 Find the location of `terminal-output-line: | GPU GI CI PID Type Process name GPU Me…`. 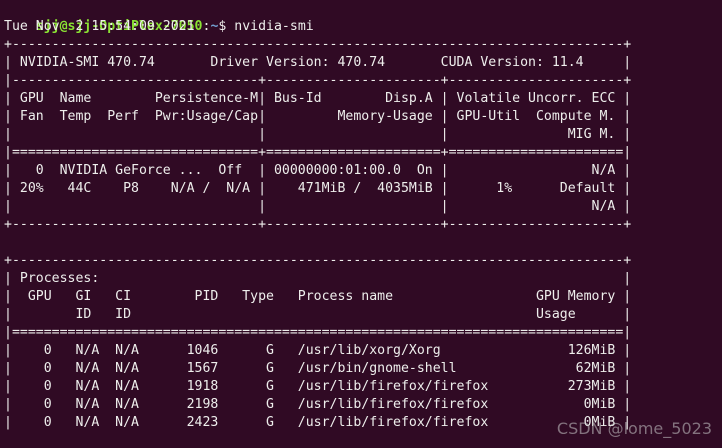

terminal-output-line: | GPU GI CI PID Type Process name GPU Me… is located at coordinates (318, 296).